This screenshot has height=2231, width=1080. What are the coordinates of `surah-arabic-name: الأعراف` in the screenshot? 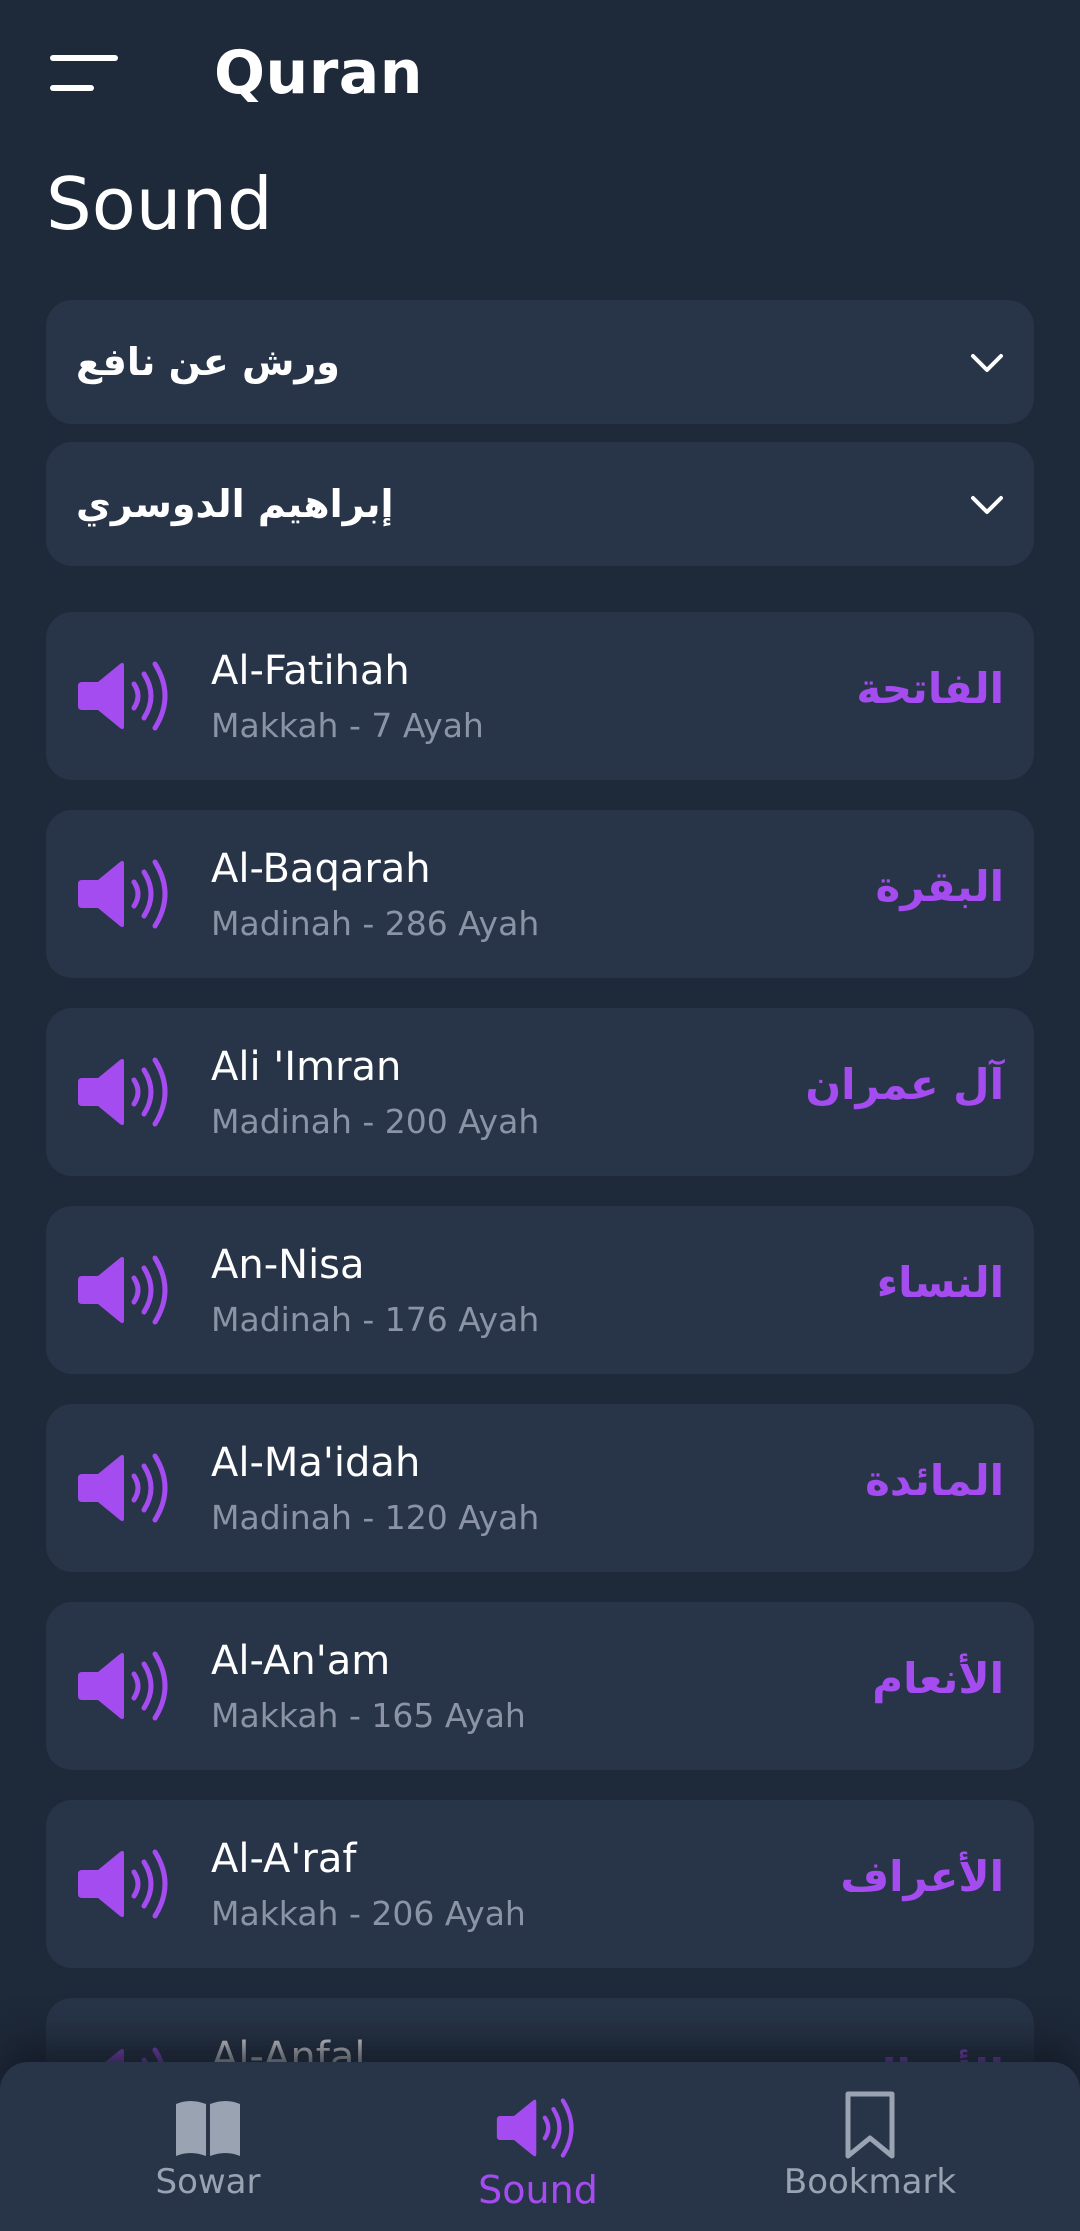 It's located at (922, 1876).